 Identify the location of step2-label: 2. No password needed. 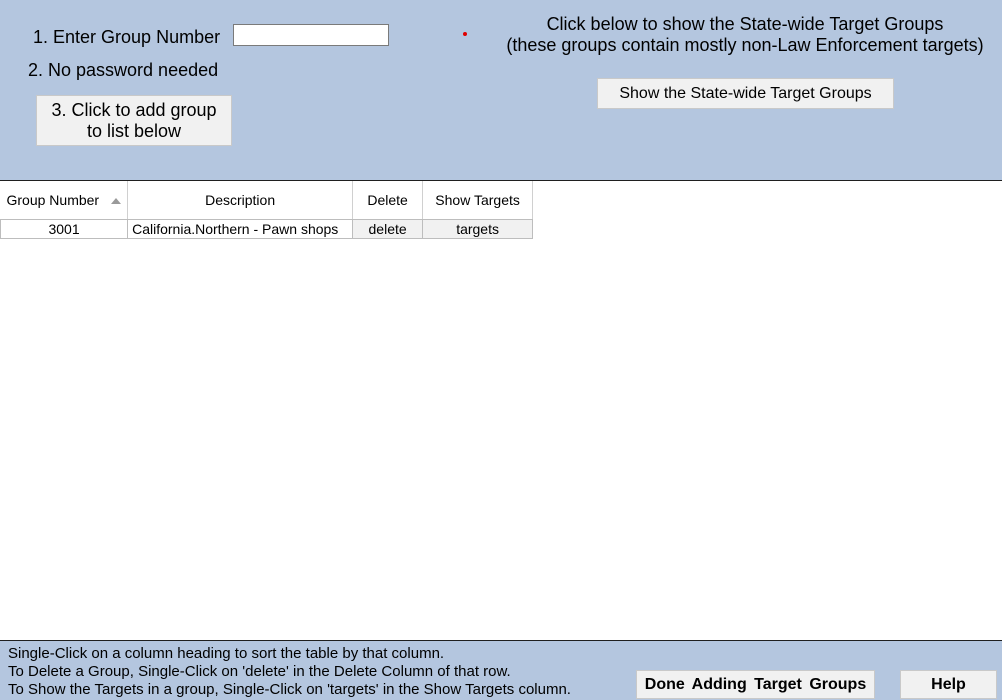
(123, 70).